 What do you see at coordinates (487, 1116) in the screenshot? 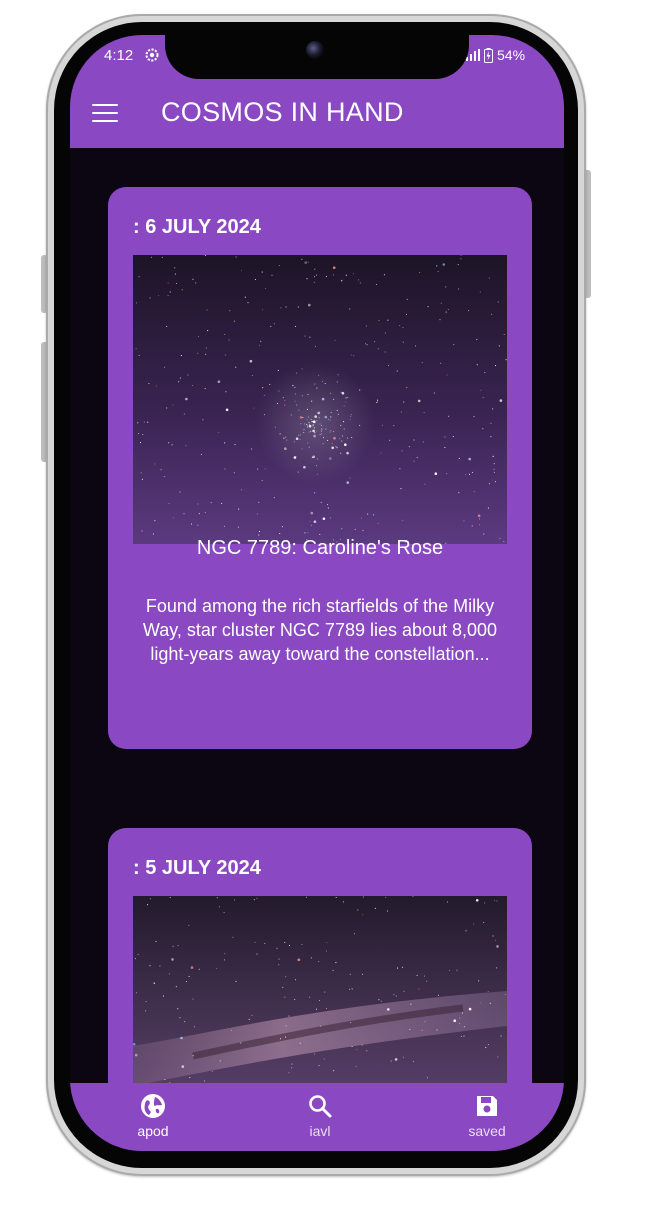
I see `nav-saved: saved` at bounding box center [487, 1116].